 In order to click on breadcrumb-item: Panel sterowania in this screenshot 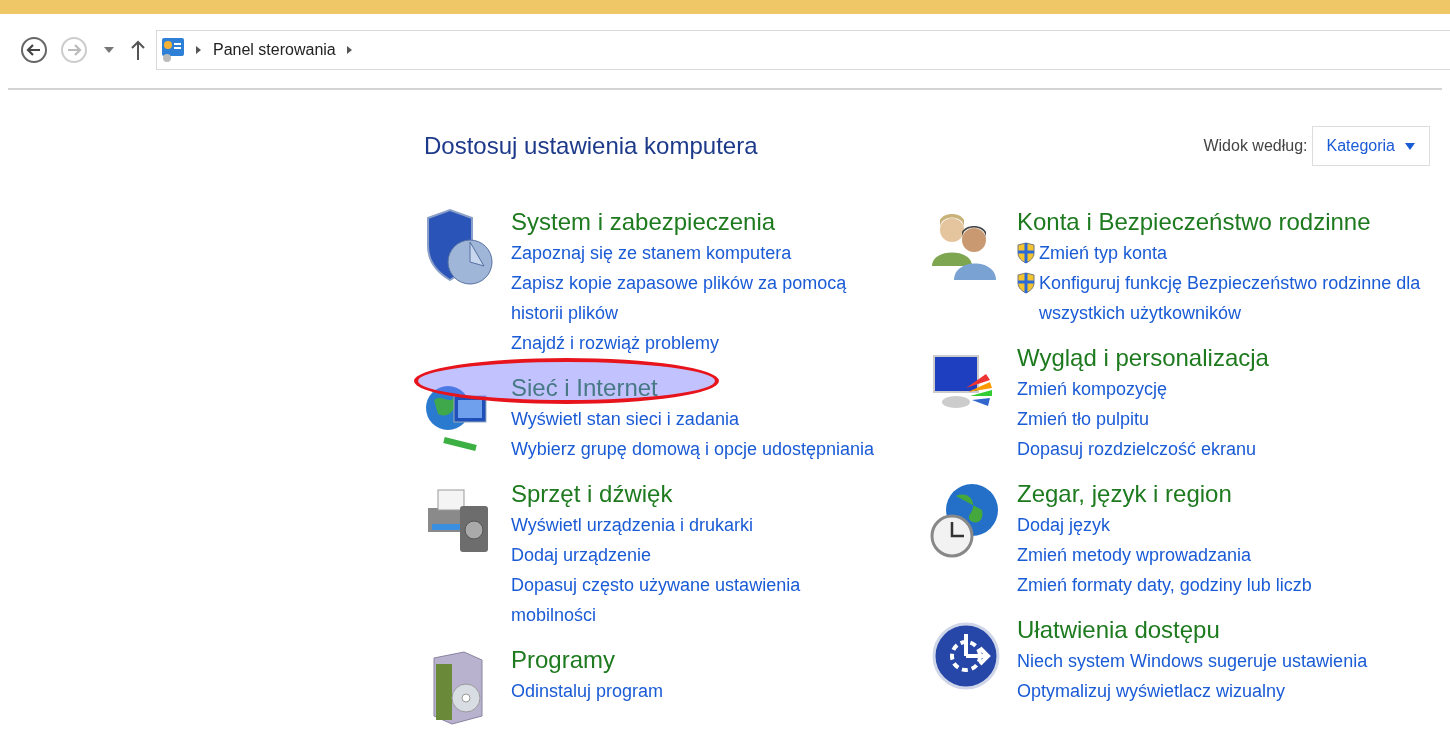, I will do `click(274, 50)`.